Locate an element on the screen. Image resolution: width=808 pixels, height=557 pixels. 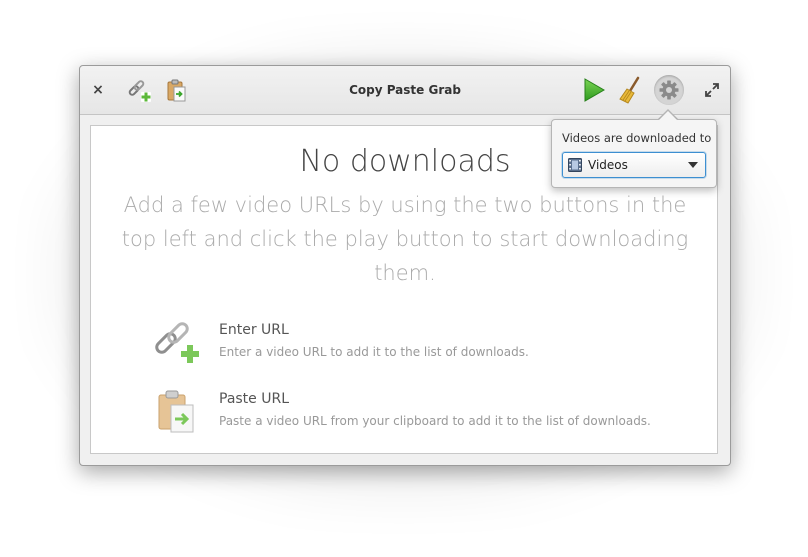
clear-downloads-button is located at coordinates (631, 90).